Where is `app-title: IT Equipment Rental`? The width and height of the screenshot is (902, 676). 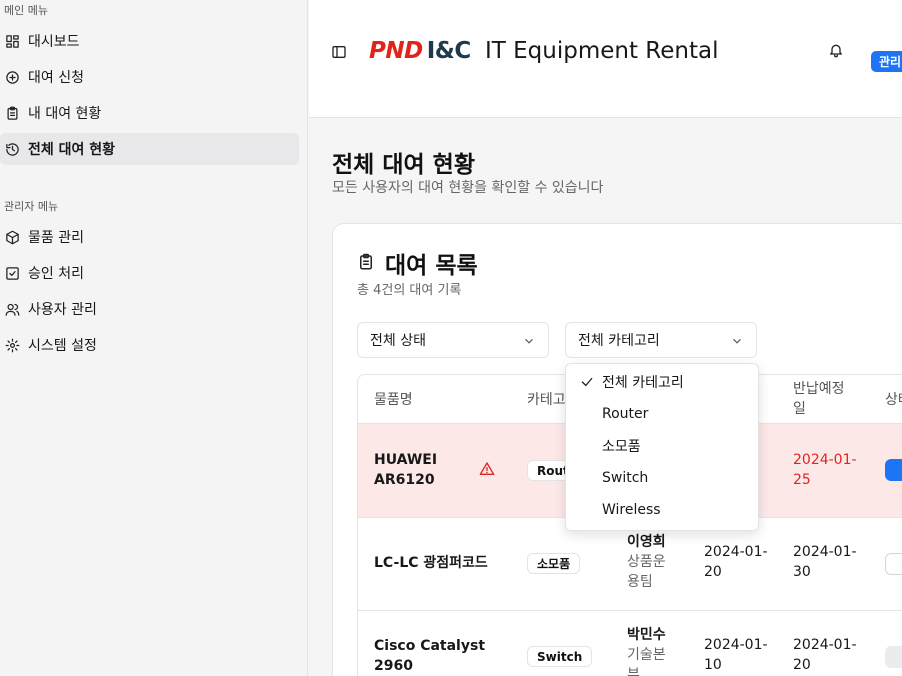
app-title: IT Equipment Rental is located at coordinates (602, 51).